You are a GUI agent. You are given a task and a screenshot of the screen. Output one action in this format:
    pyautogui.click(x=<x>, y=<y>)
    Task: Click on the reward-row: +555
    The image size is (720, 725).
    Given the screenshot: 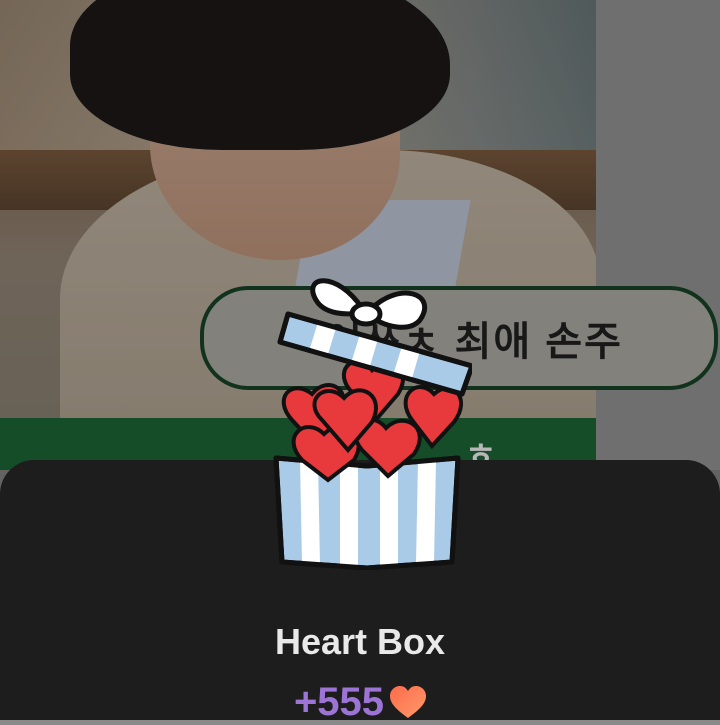 What is the action you would take?
    pyautogui.click(x=360, y=702)
    